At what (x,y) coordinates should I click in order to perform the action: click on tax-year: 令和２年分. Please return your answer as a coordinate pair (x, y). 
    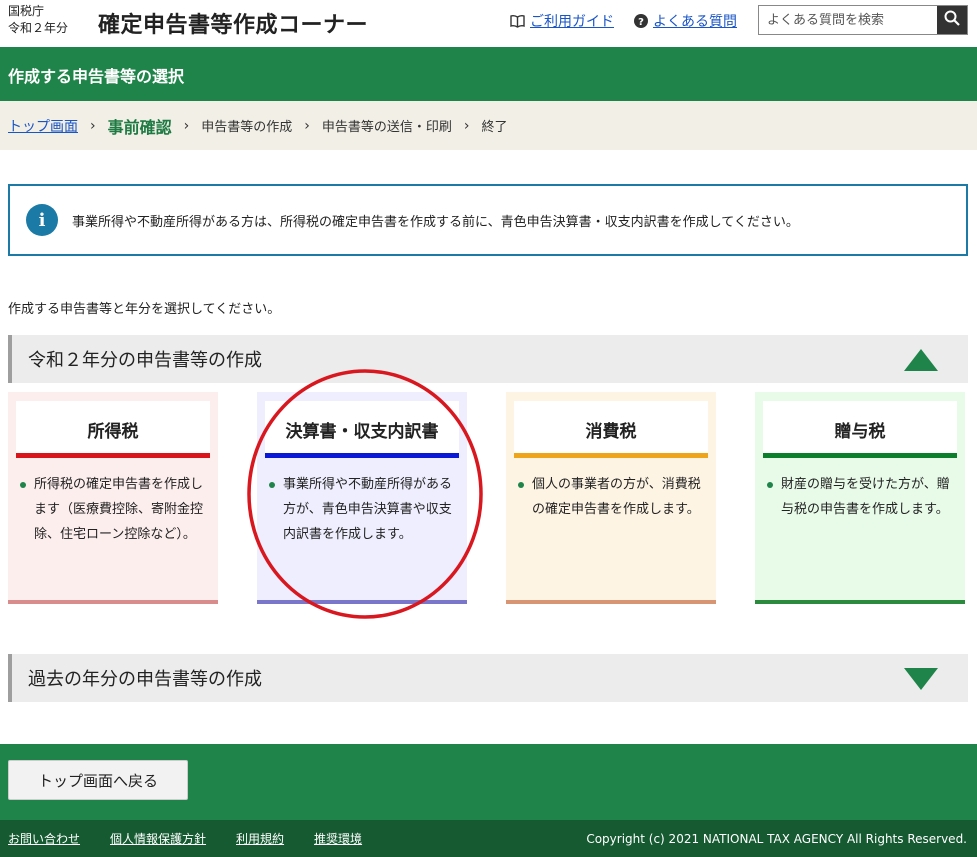
    Looking at the image, I should click on (38, 28).